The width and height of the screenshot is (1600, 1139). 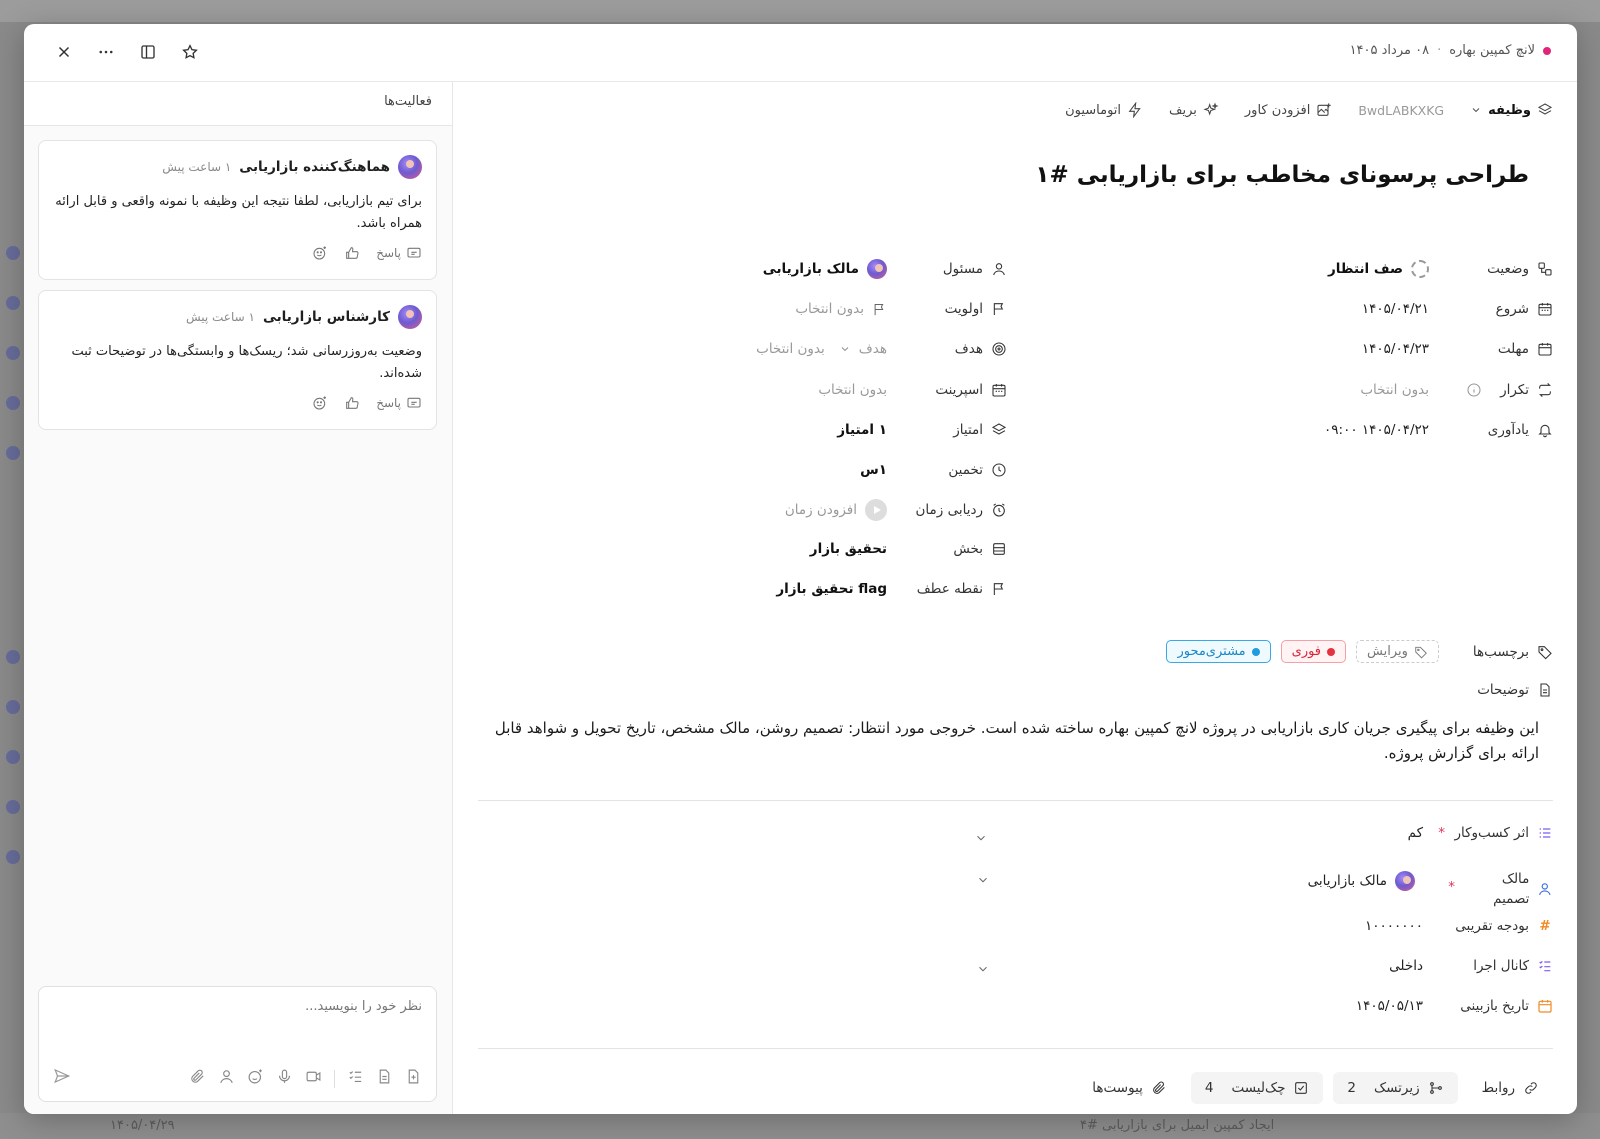 What do you see at coordinates (1510, 1088) in the screenshot?
I see `relations-button: روابط` at bounding box center [1510, 1088].